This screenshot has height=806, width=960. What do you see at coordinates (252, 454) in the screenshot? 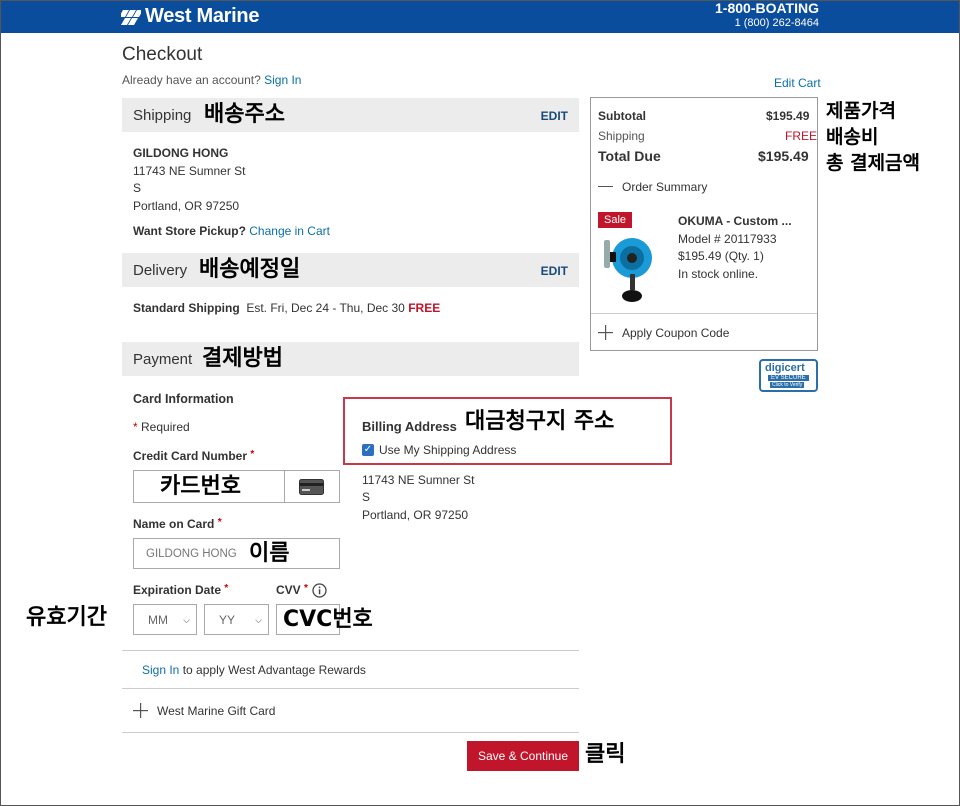
I see `card-number-required: *` at bounding box center [252, 454].